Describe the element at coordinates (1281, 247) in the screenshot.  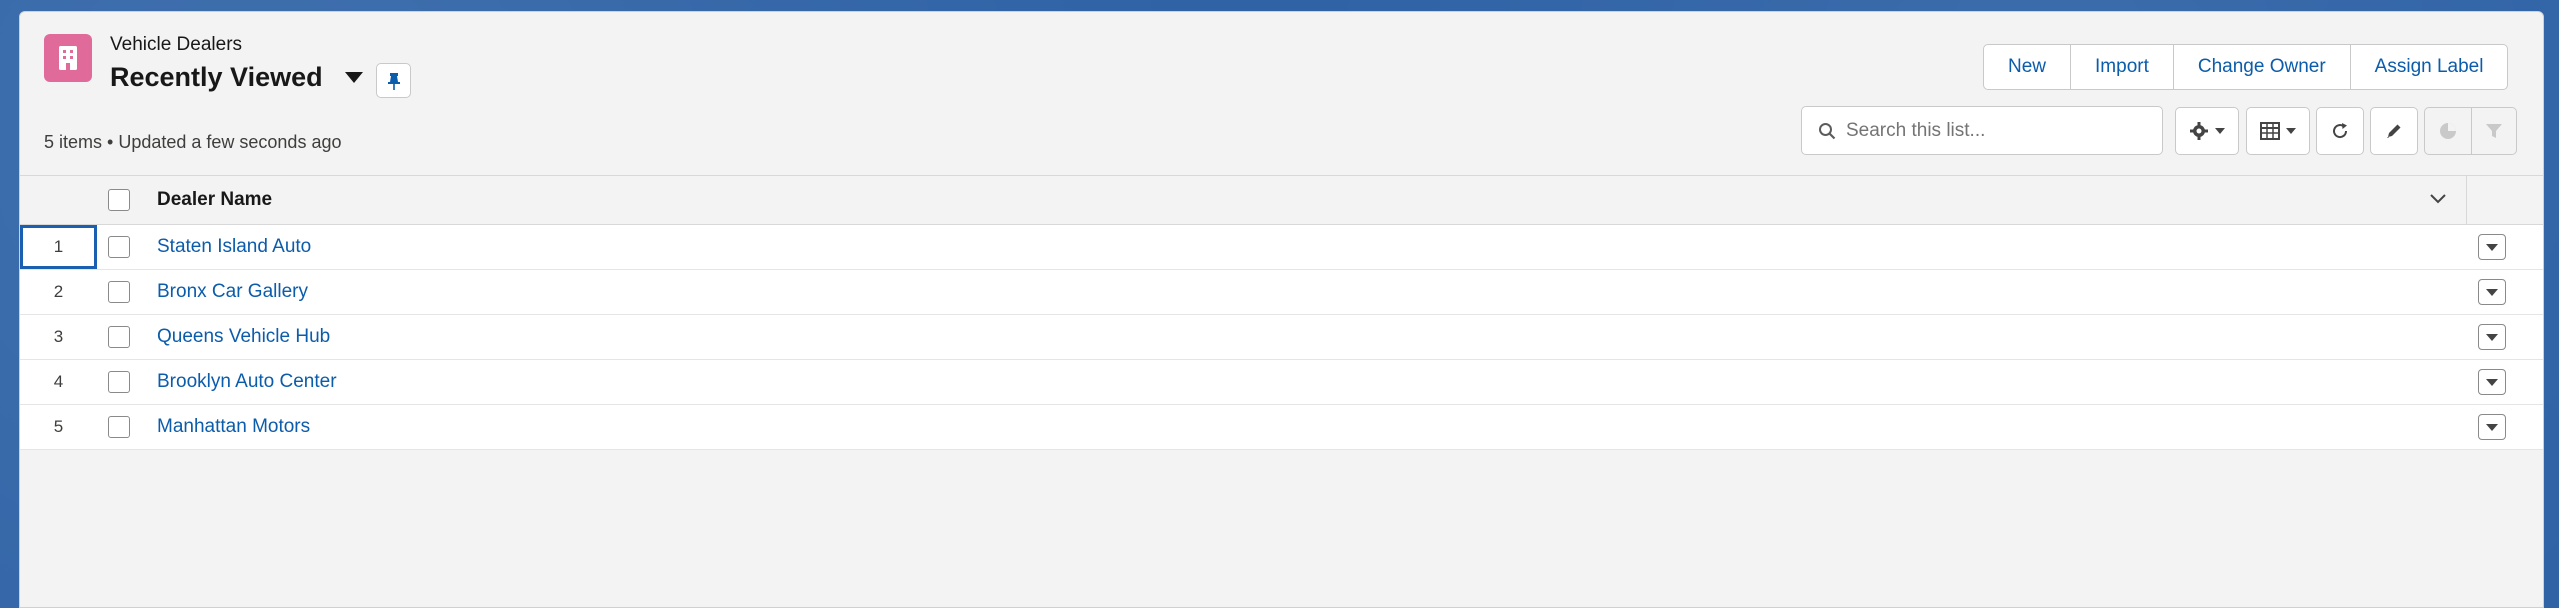
I see `table-row: 1 Staten Island Auto` at that location.